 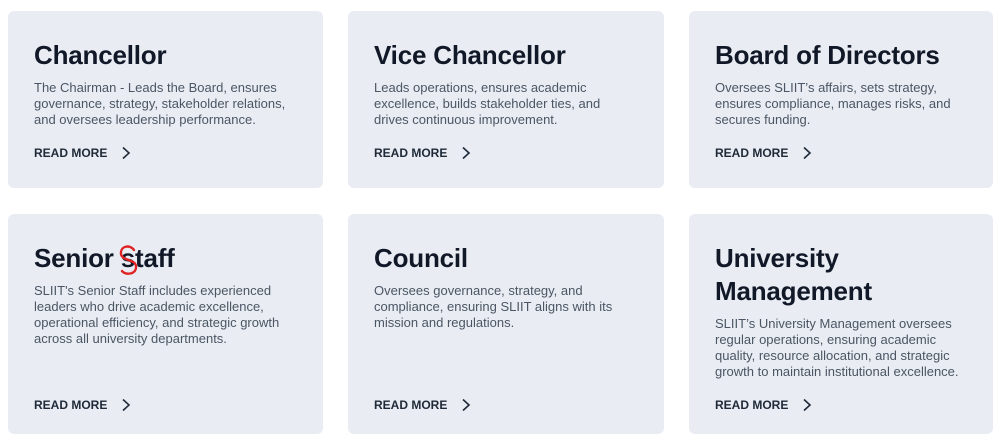 I want to click on card-title-part: taff, so click(x=155, y=258).